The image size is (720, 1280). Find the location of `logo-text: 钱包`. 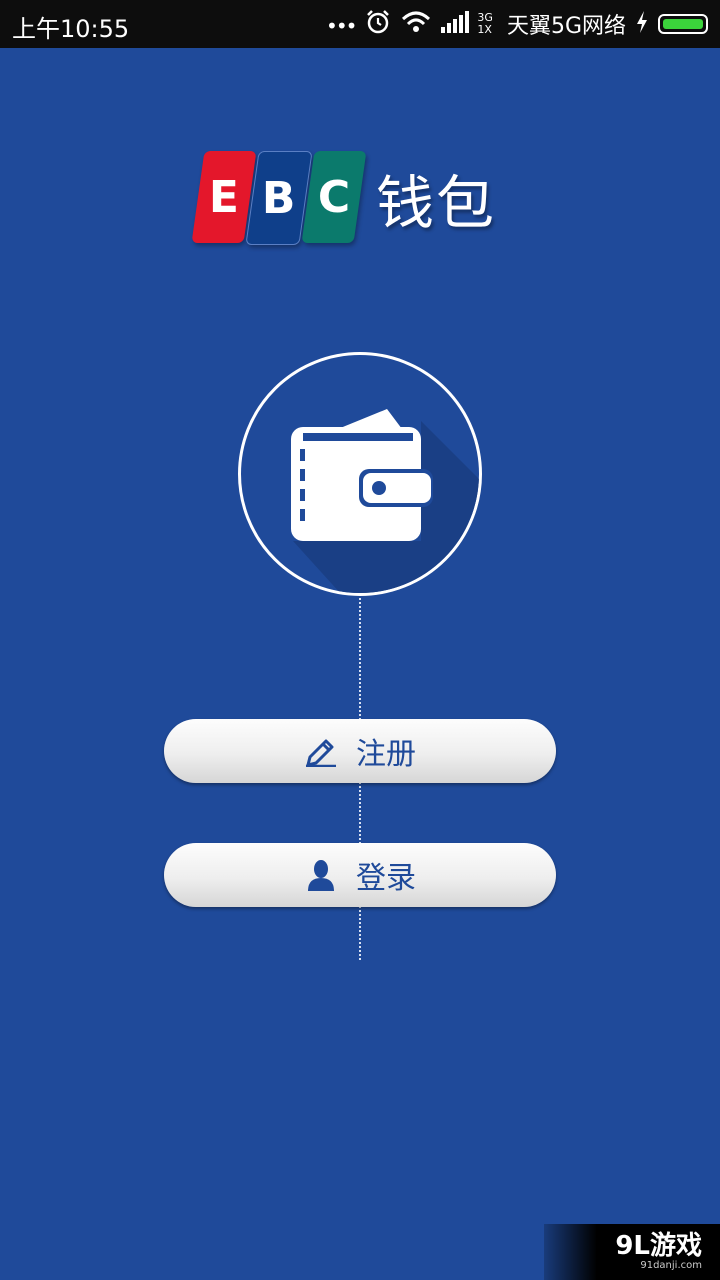

logo-text: 钱包 is located at coordinates (436, 203).